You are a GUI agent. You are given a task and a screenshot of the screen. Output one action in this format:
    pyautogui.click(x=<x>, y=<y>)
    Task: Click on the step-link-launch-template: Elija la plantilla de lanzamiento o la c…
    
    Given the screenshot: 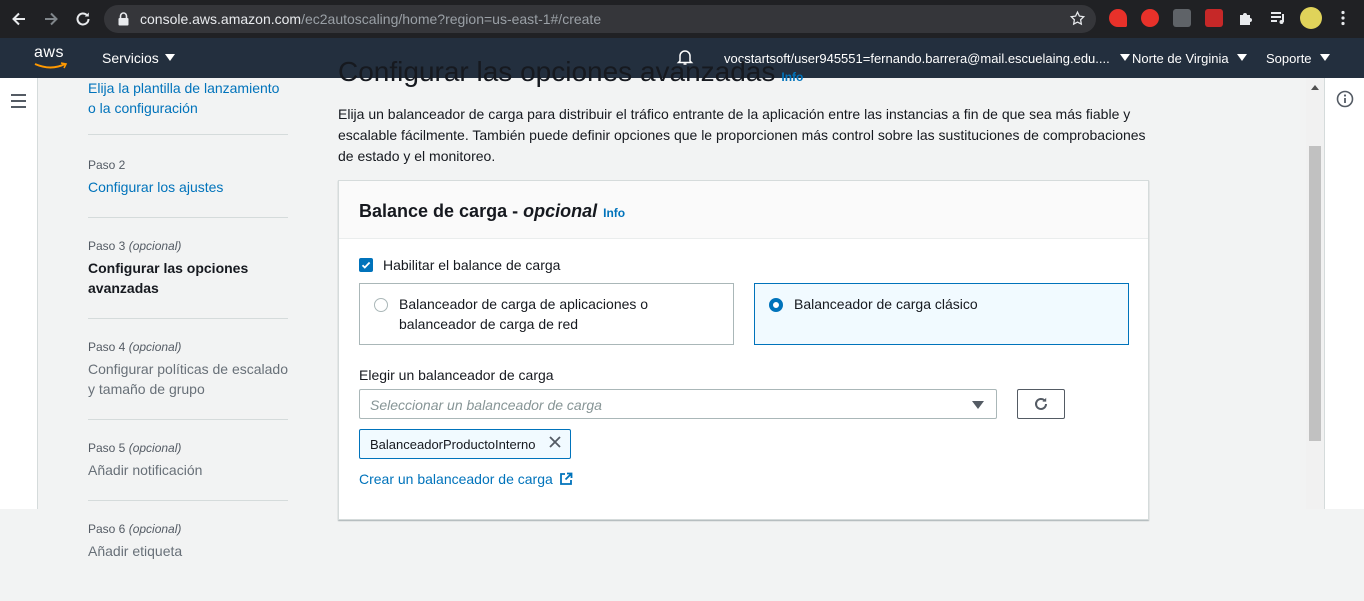 What is the action you would take?
    pyautogui.click(x=188, y=98)
    